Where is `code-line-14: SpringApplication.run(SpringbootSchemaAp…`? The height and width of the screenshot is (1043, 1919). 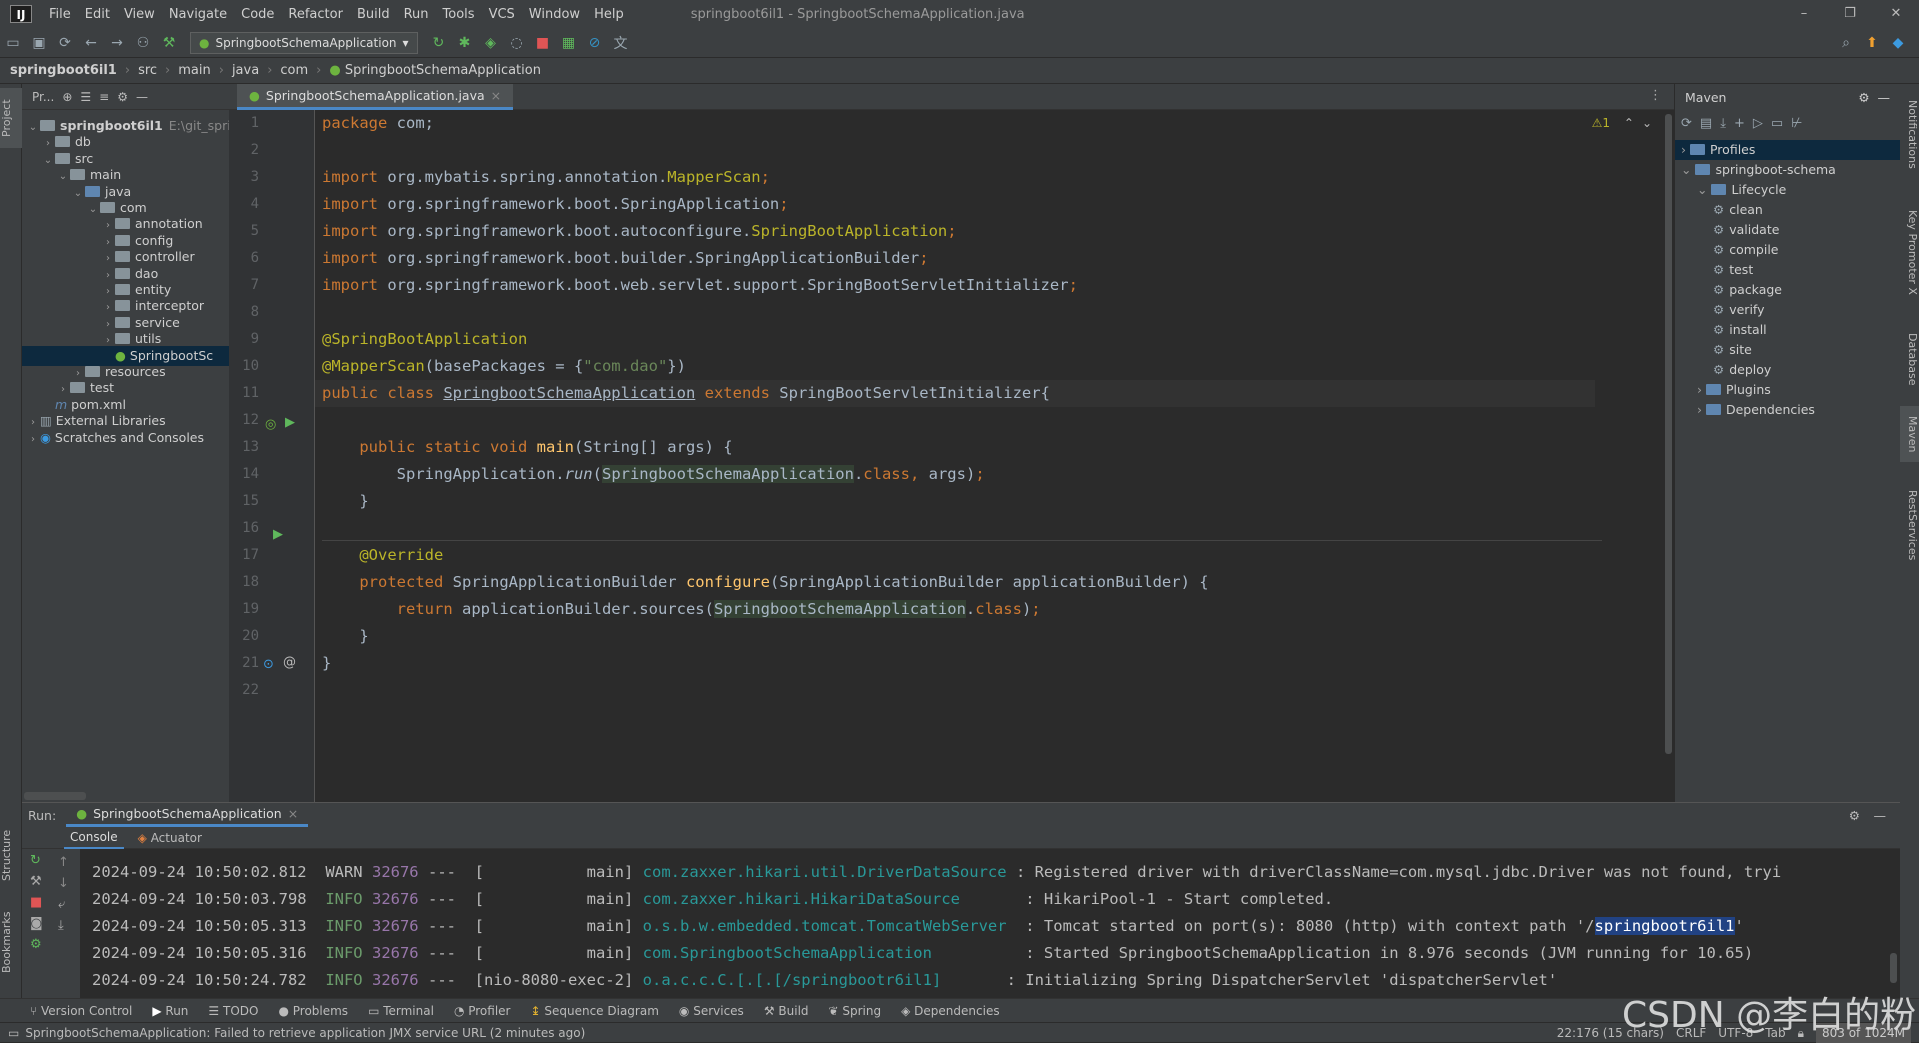
code-line-14: SpringApplication.run(SpringbootSchemaAp… is located at coordinates (653, 474).